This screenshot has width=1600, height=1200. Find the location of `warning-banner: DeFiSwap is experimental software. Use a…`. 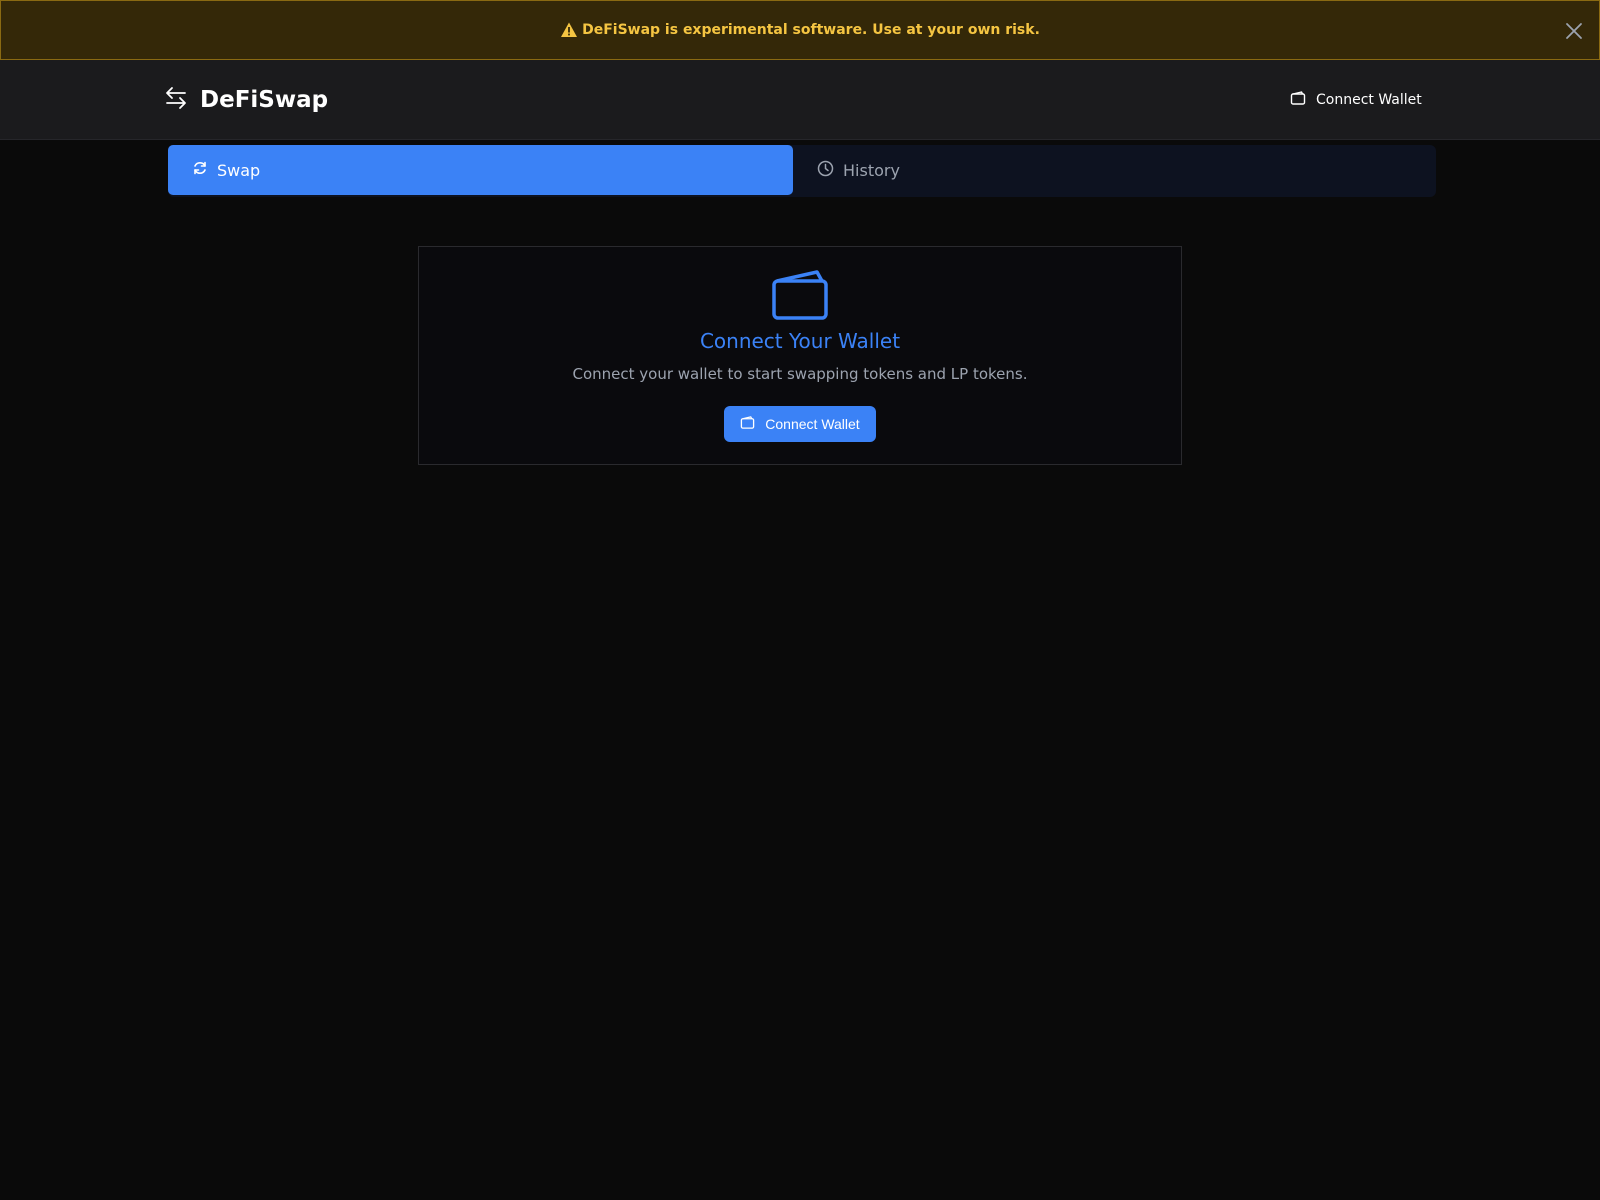

warning-banner: DeFiSwap is experimental software. Use a… is located at coordinates (800, 30).